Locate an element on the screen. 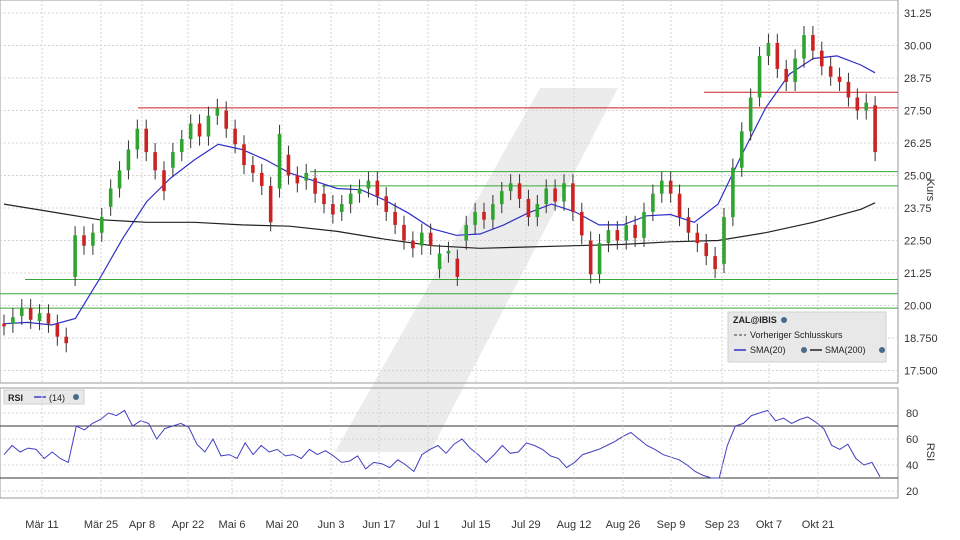 The height and width of the screenshot is (540, 960). rsi-y-tick-label: 80 is located at coordinates (912, 414).